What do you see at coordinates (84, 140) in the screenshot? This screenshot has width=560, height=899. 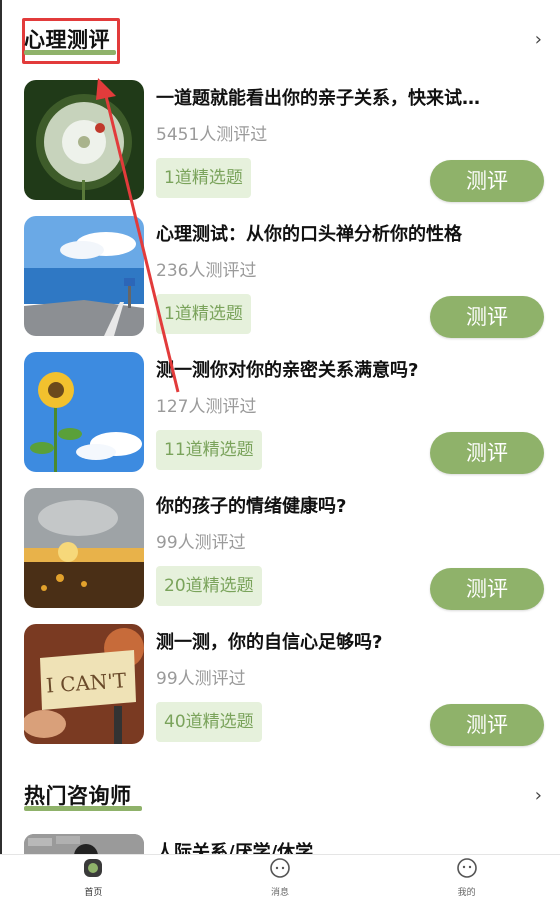 I see `thumbnail-dandelion` at bounding box center [84, 140].